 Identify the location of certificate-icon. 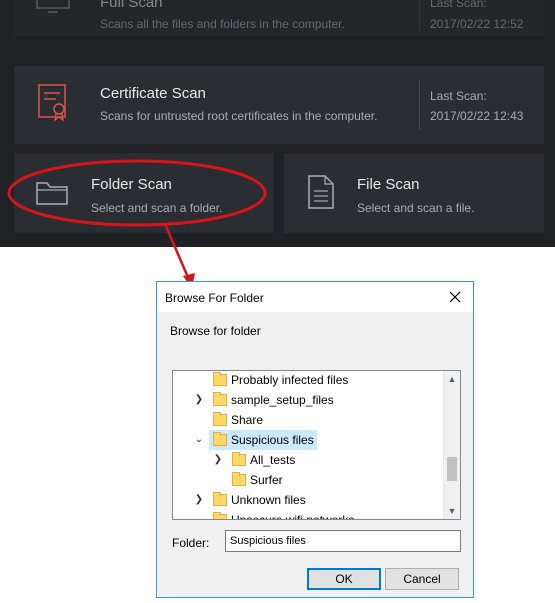
(52, 103).